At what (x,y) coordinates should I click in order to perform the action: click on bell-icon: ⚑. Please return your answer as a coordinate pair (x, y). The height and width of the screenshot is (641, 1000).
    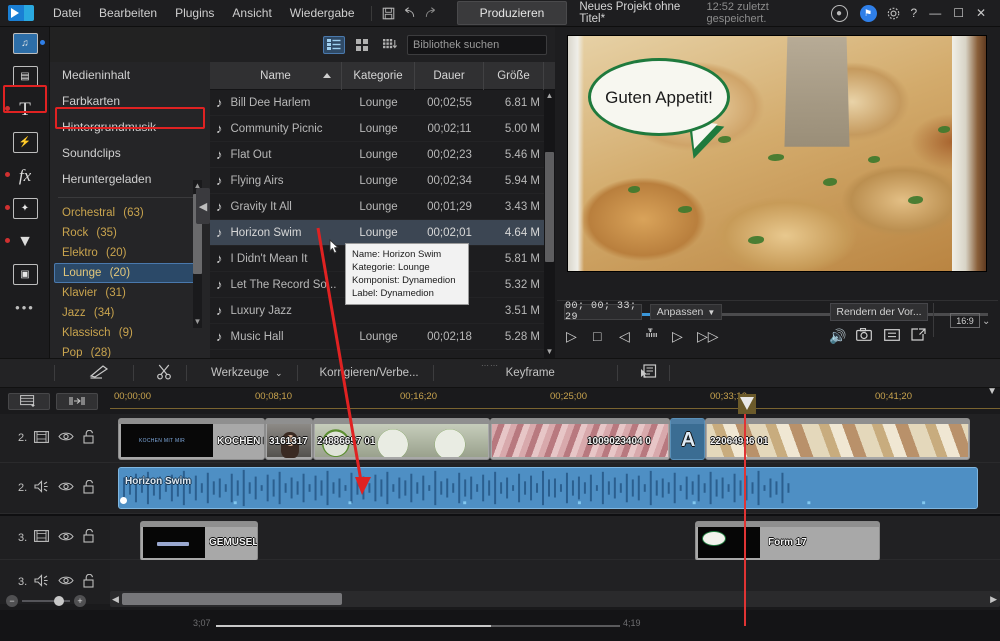
    Looking at the image, I should click on (868, 13).